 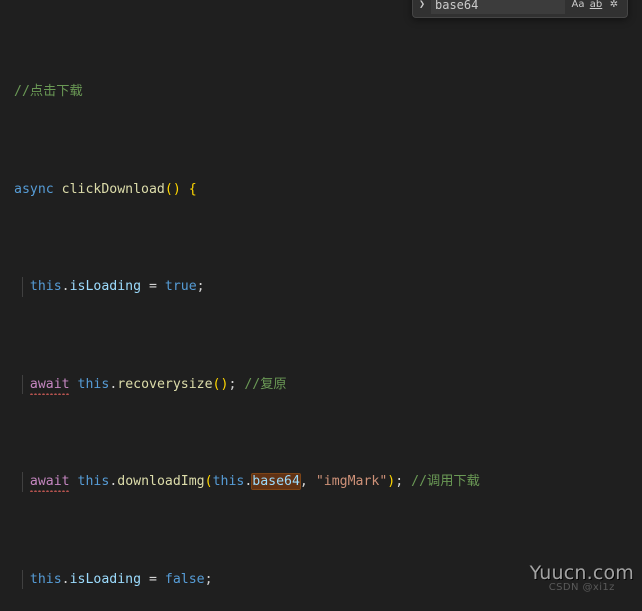 I want to click on method-call: recoverysize, so click(x=165, y=384).